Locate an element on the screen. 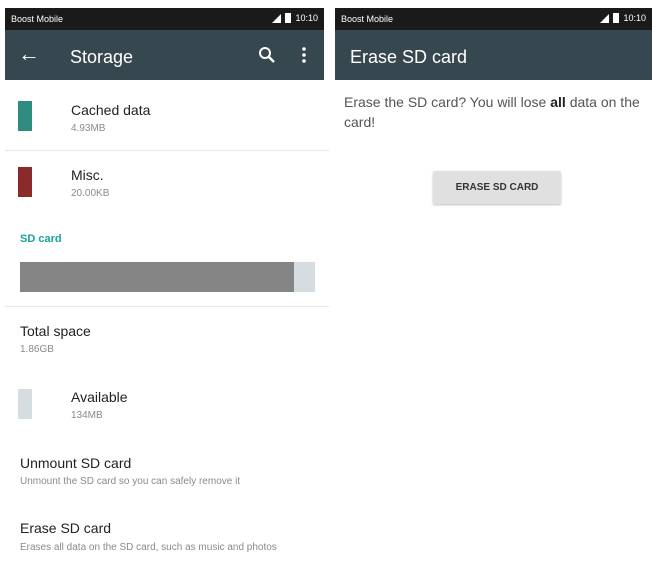  page-title: Erase SD card is located at coordinates (409, 57).